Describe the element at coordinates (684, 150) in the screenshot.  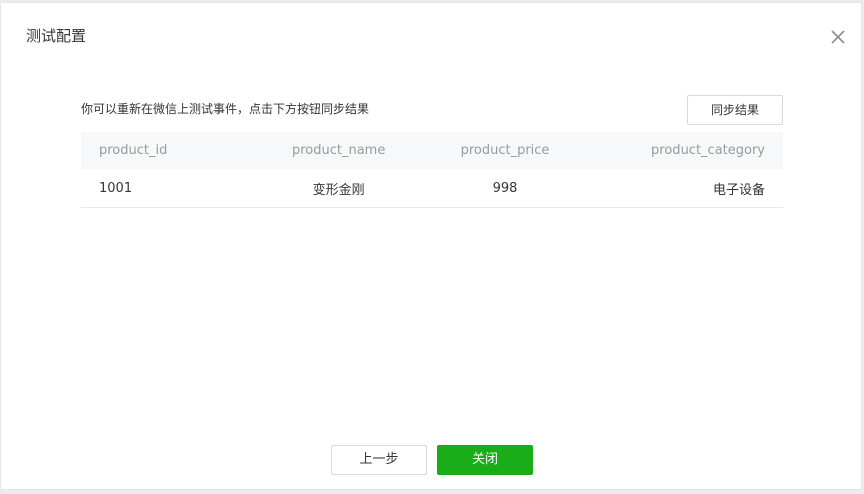
I see `column-header-product-category: product_category` at that location.